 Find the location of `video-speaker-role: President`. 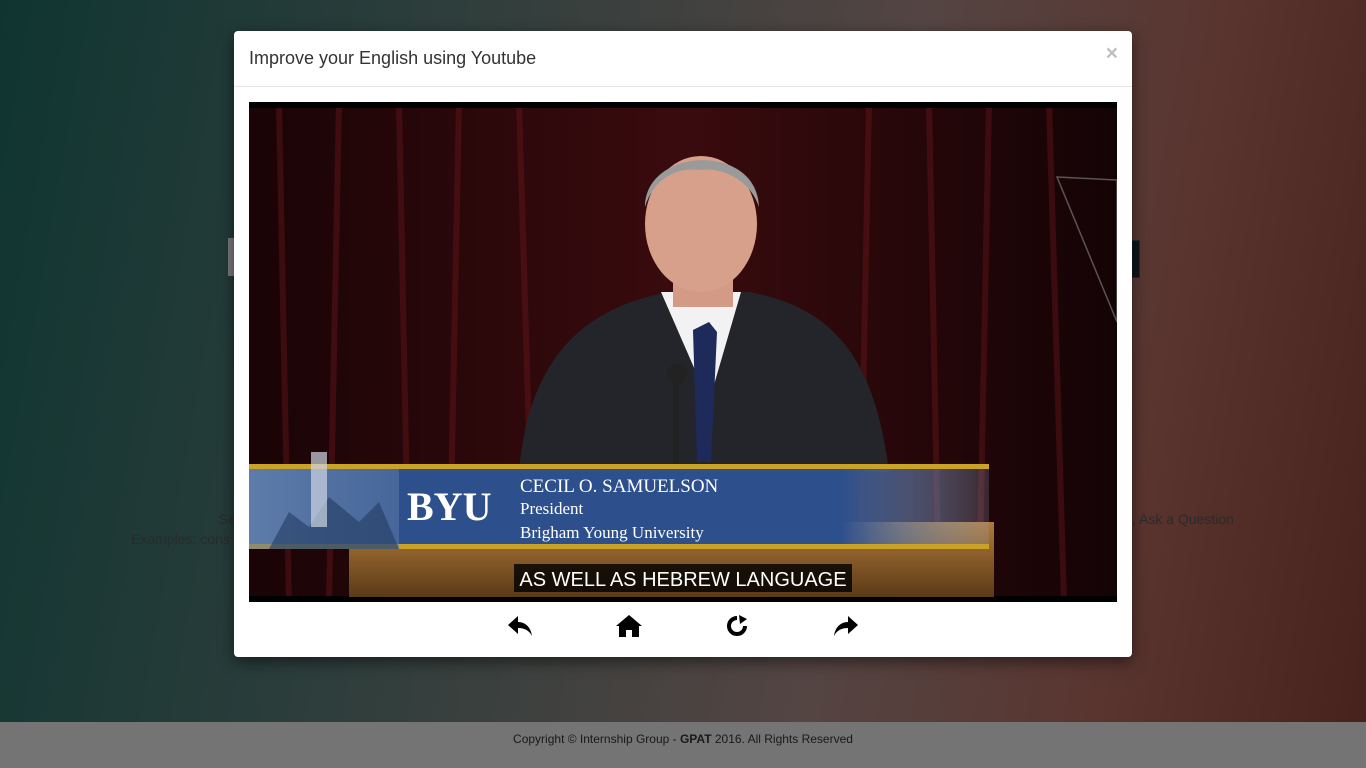

video-speaker-role: President is located at coordinates (552, 508).